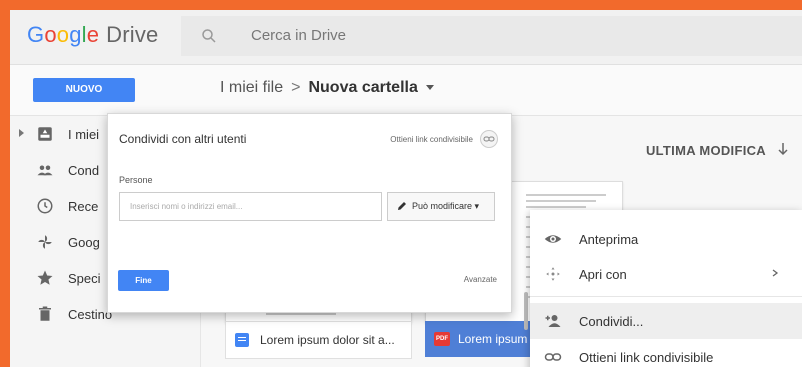  Describe the element at coordinates (45, 170) in the screenshot. I see `people-icon` at that location.